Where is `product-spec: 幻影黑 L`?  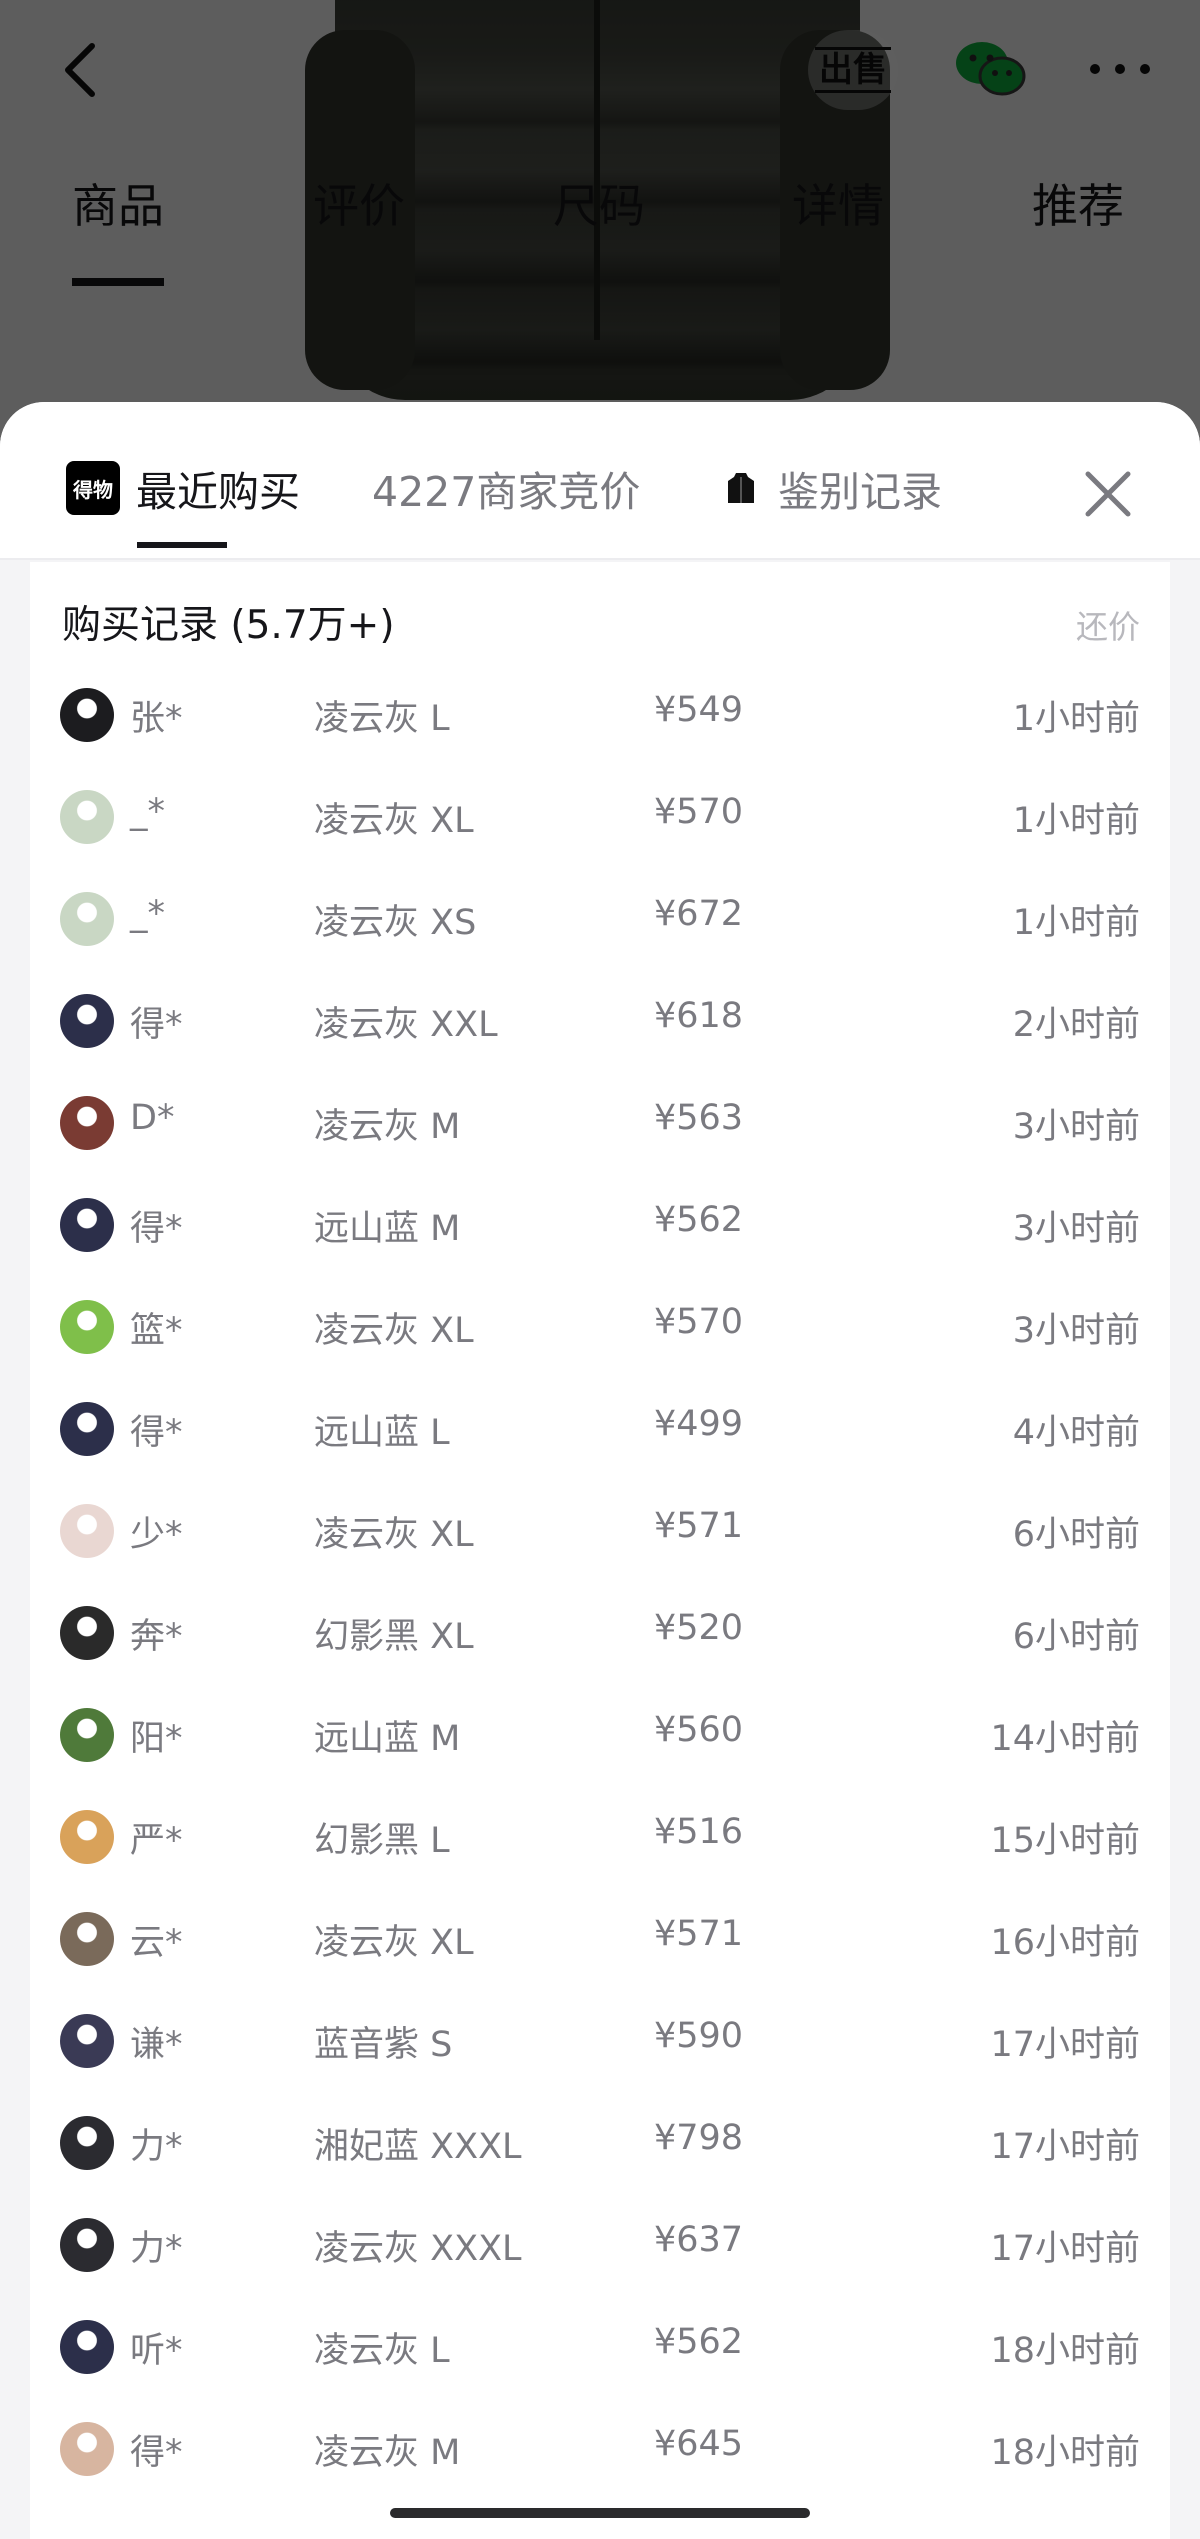 product-spec: 幻影黑 L is located at coordinates (382, 1841).